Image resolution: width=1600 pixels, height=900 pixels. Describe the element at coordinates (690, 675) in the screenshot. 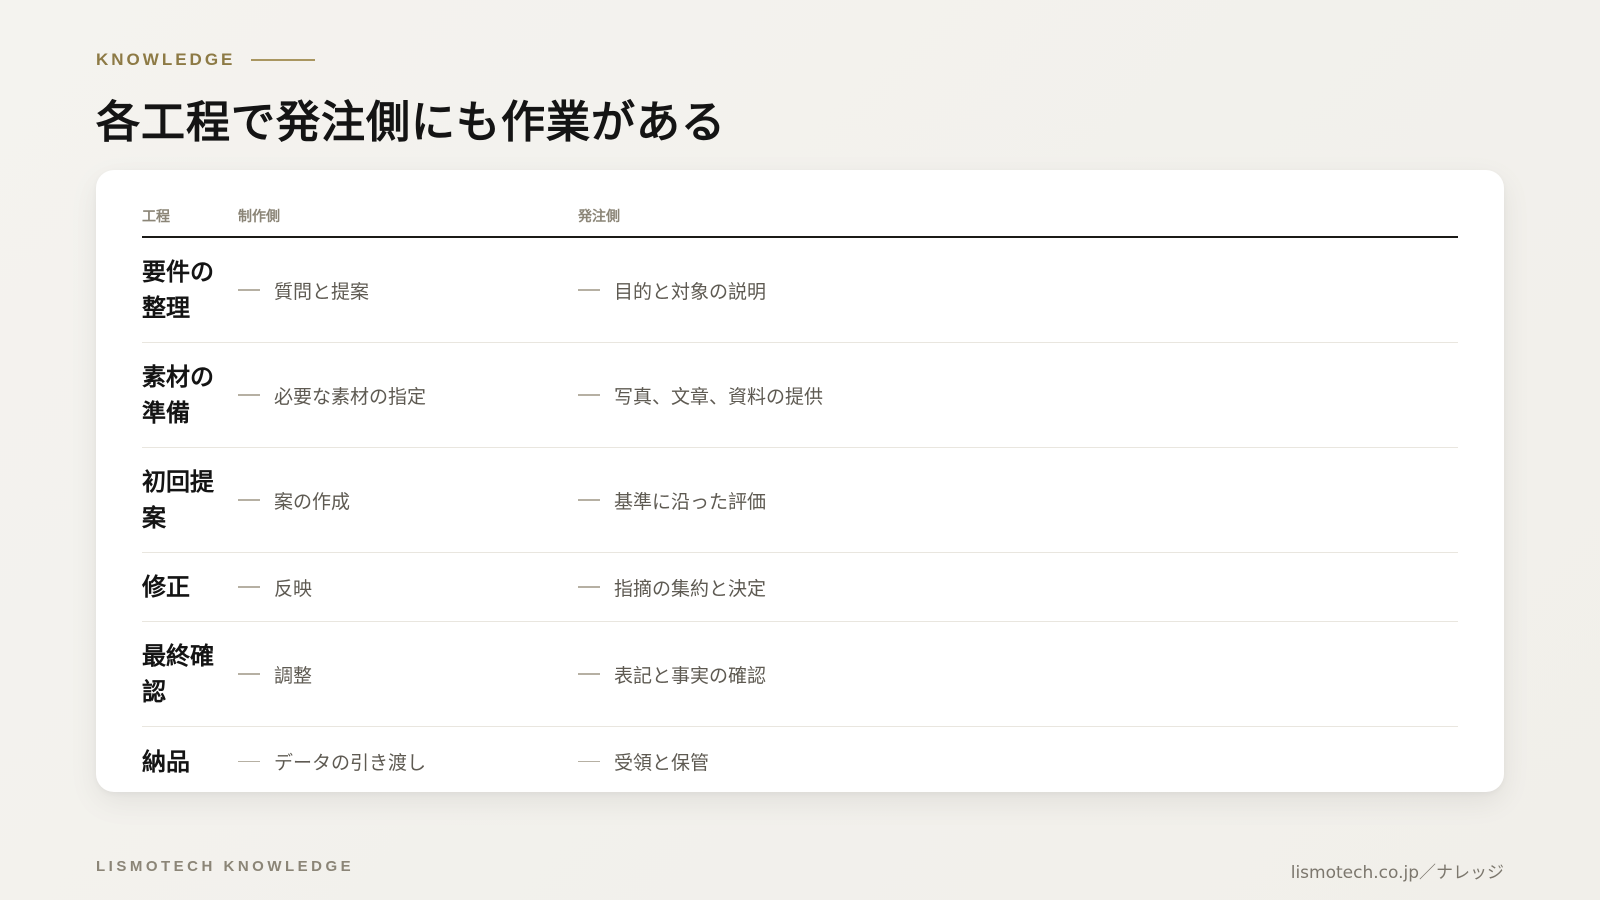

I see `client-text: 表記と事実の確認` at that location.